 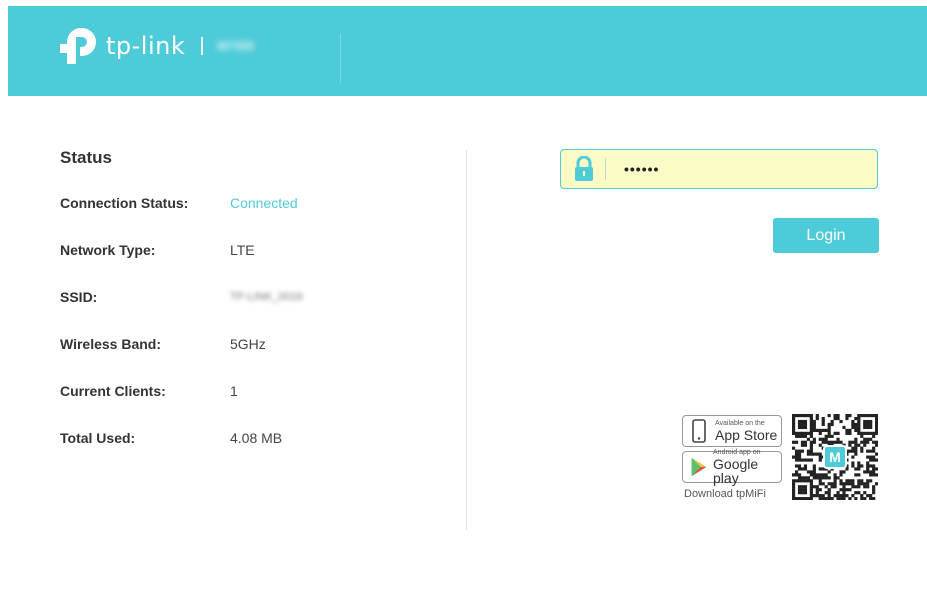 What do you see at coordinates (739, 169) in the screenshot?
I see `password-input` at bounding box center [739, 169].